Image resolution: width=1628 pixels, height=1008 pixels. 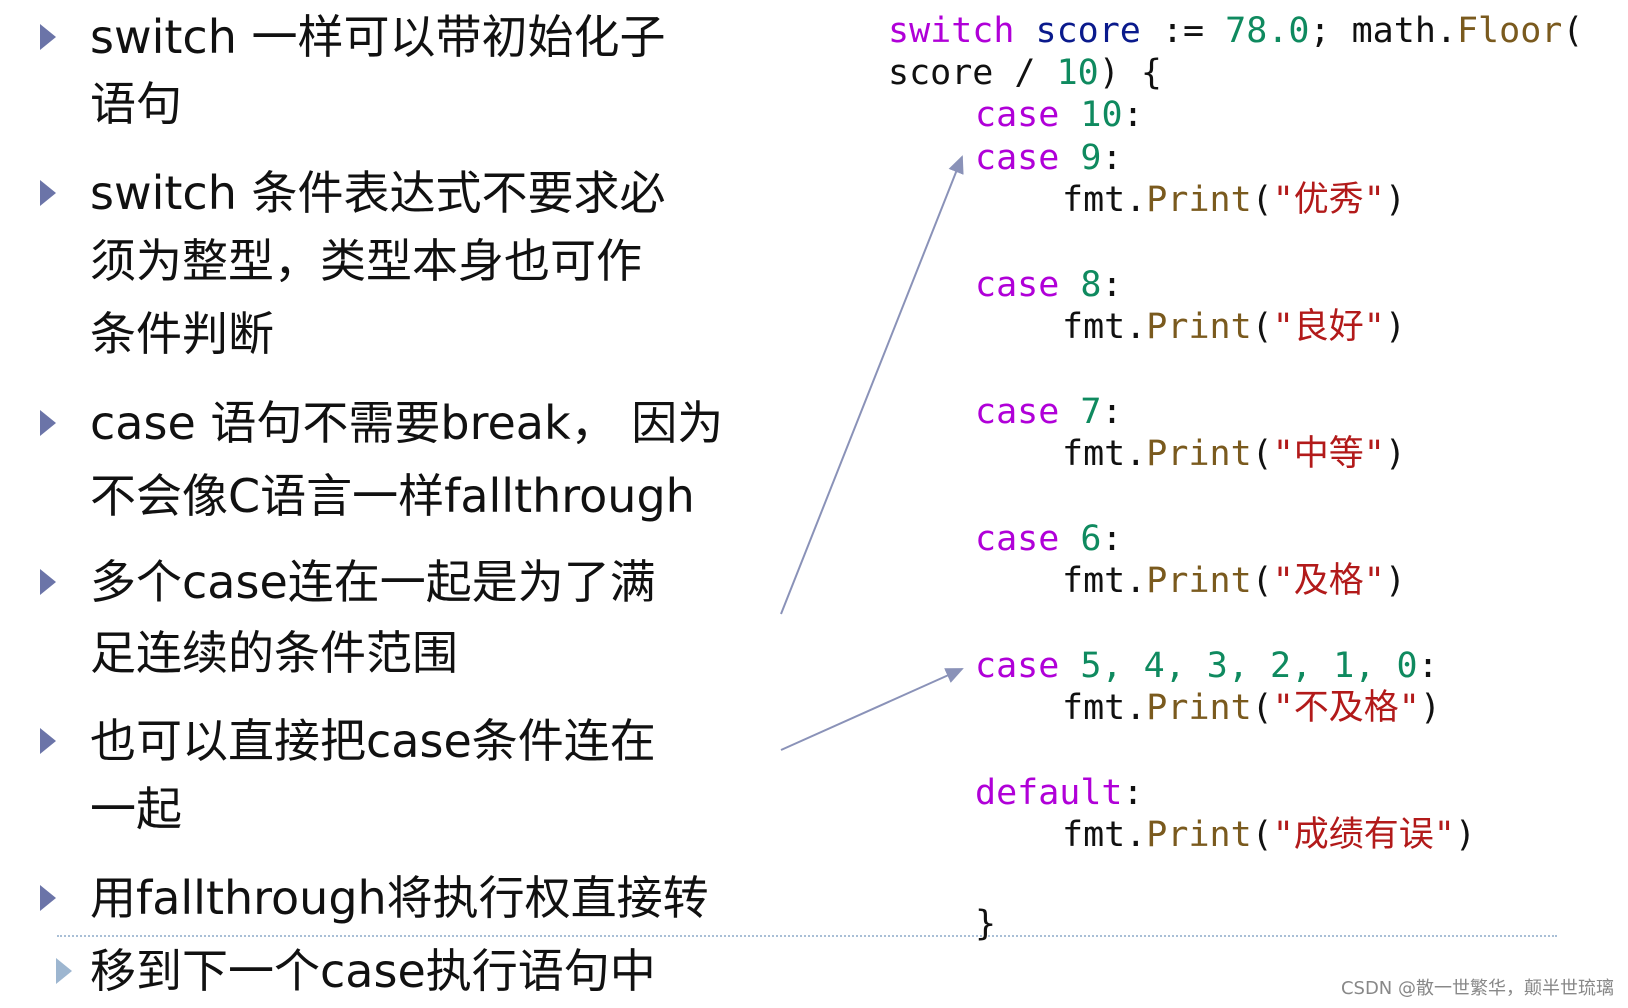 I want to click on arrows, so click(x=872, y=453).